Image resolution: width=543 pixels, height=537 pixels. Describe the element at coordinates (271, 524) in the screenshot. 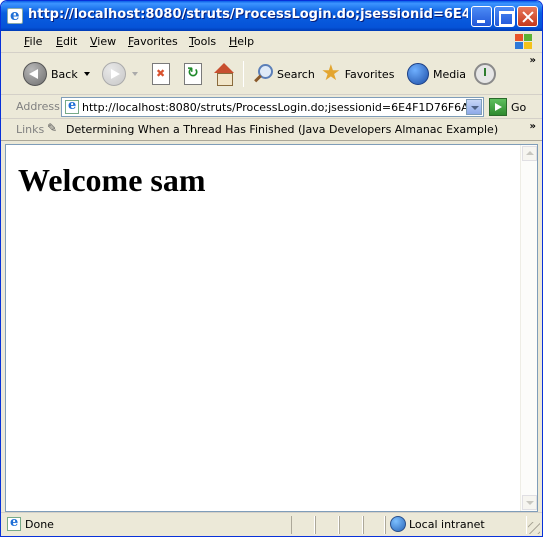

I see `status-bar: Done Local intranet` at that location.